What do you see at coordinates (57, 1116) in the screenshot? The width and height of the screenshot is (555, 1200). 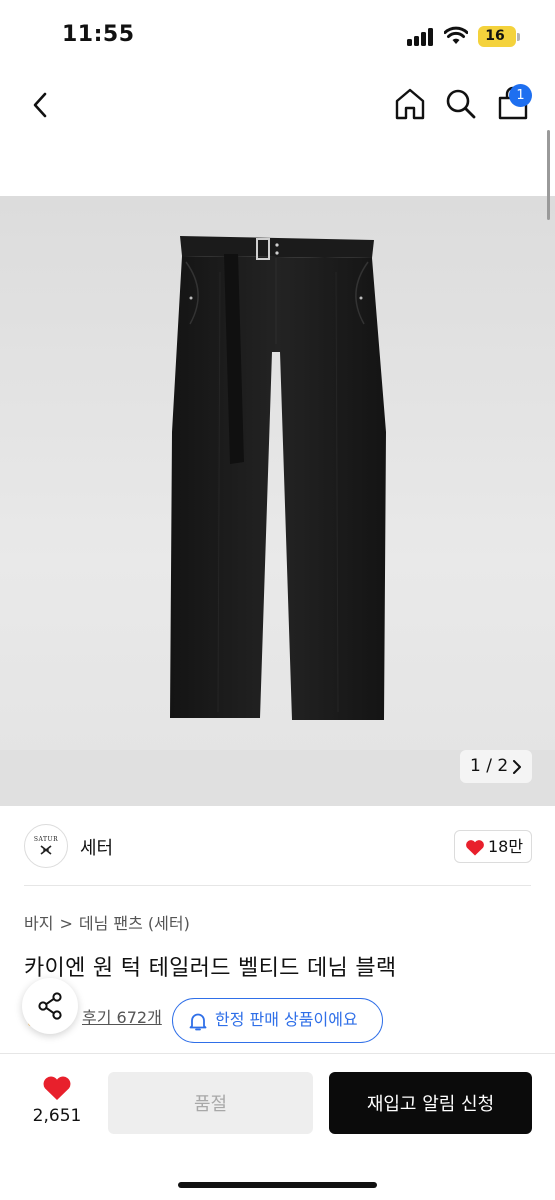 I see `wish-count: 2,651` at bounding box center [57, 1116].